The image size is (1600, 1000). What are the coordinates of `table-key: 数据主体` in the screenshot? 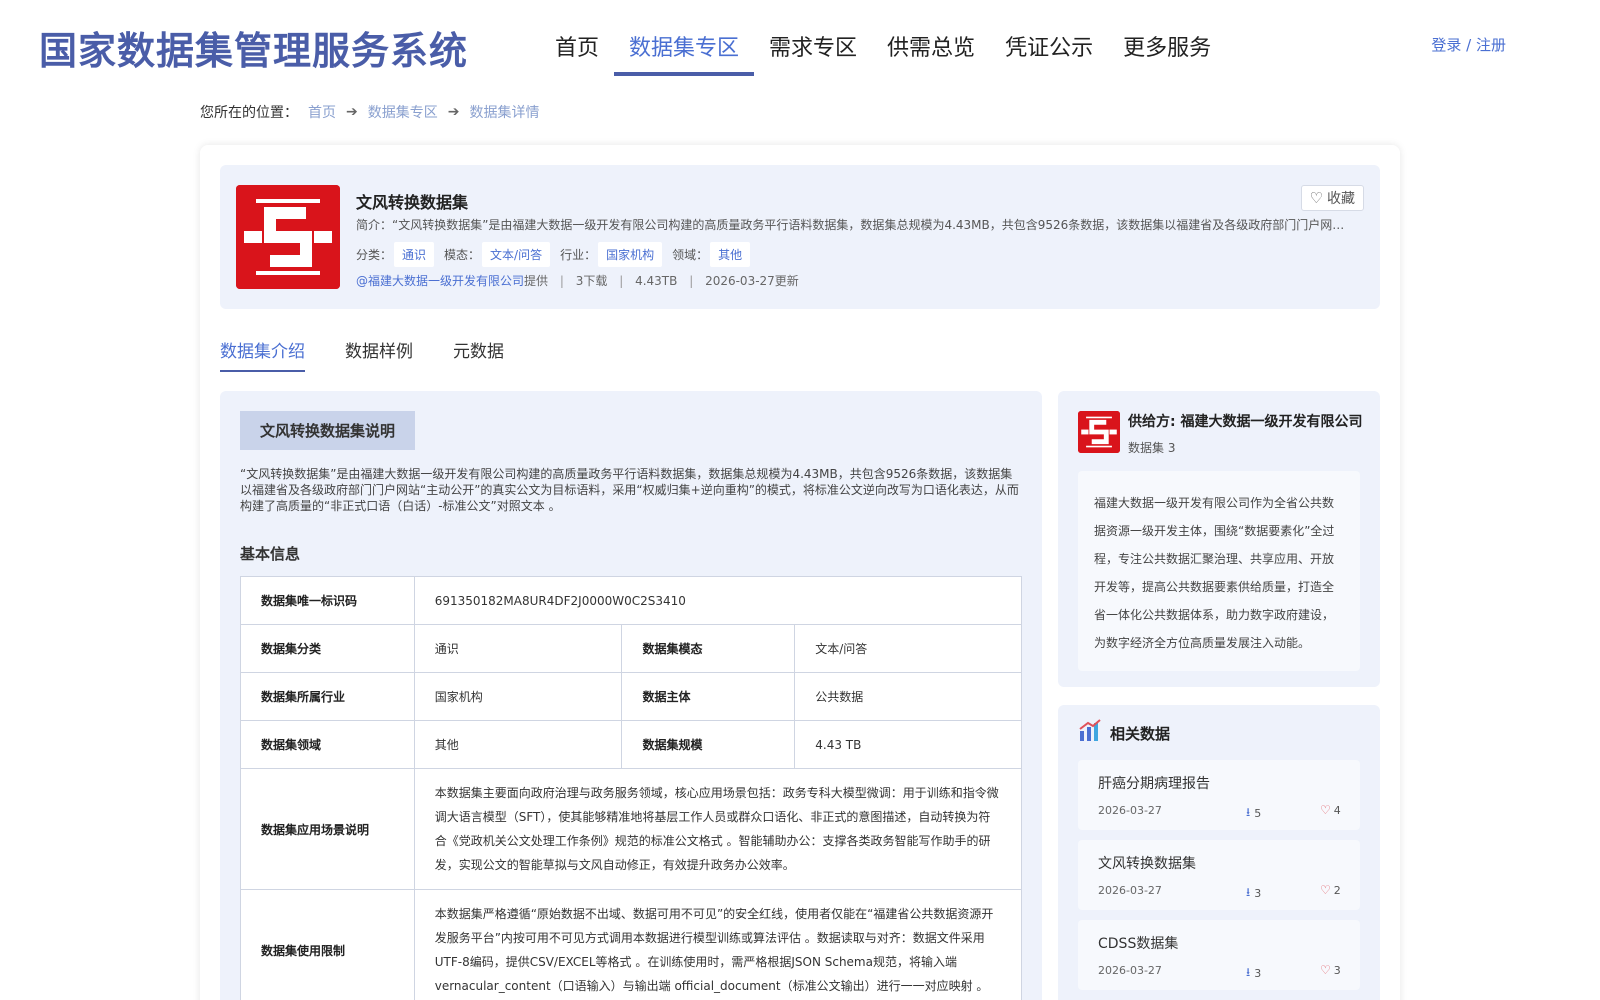 It's located at (708, 696).